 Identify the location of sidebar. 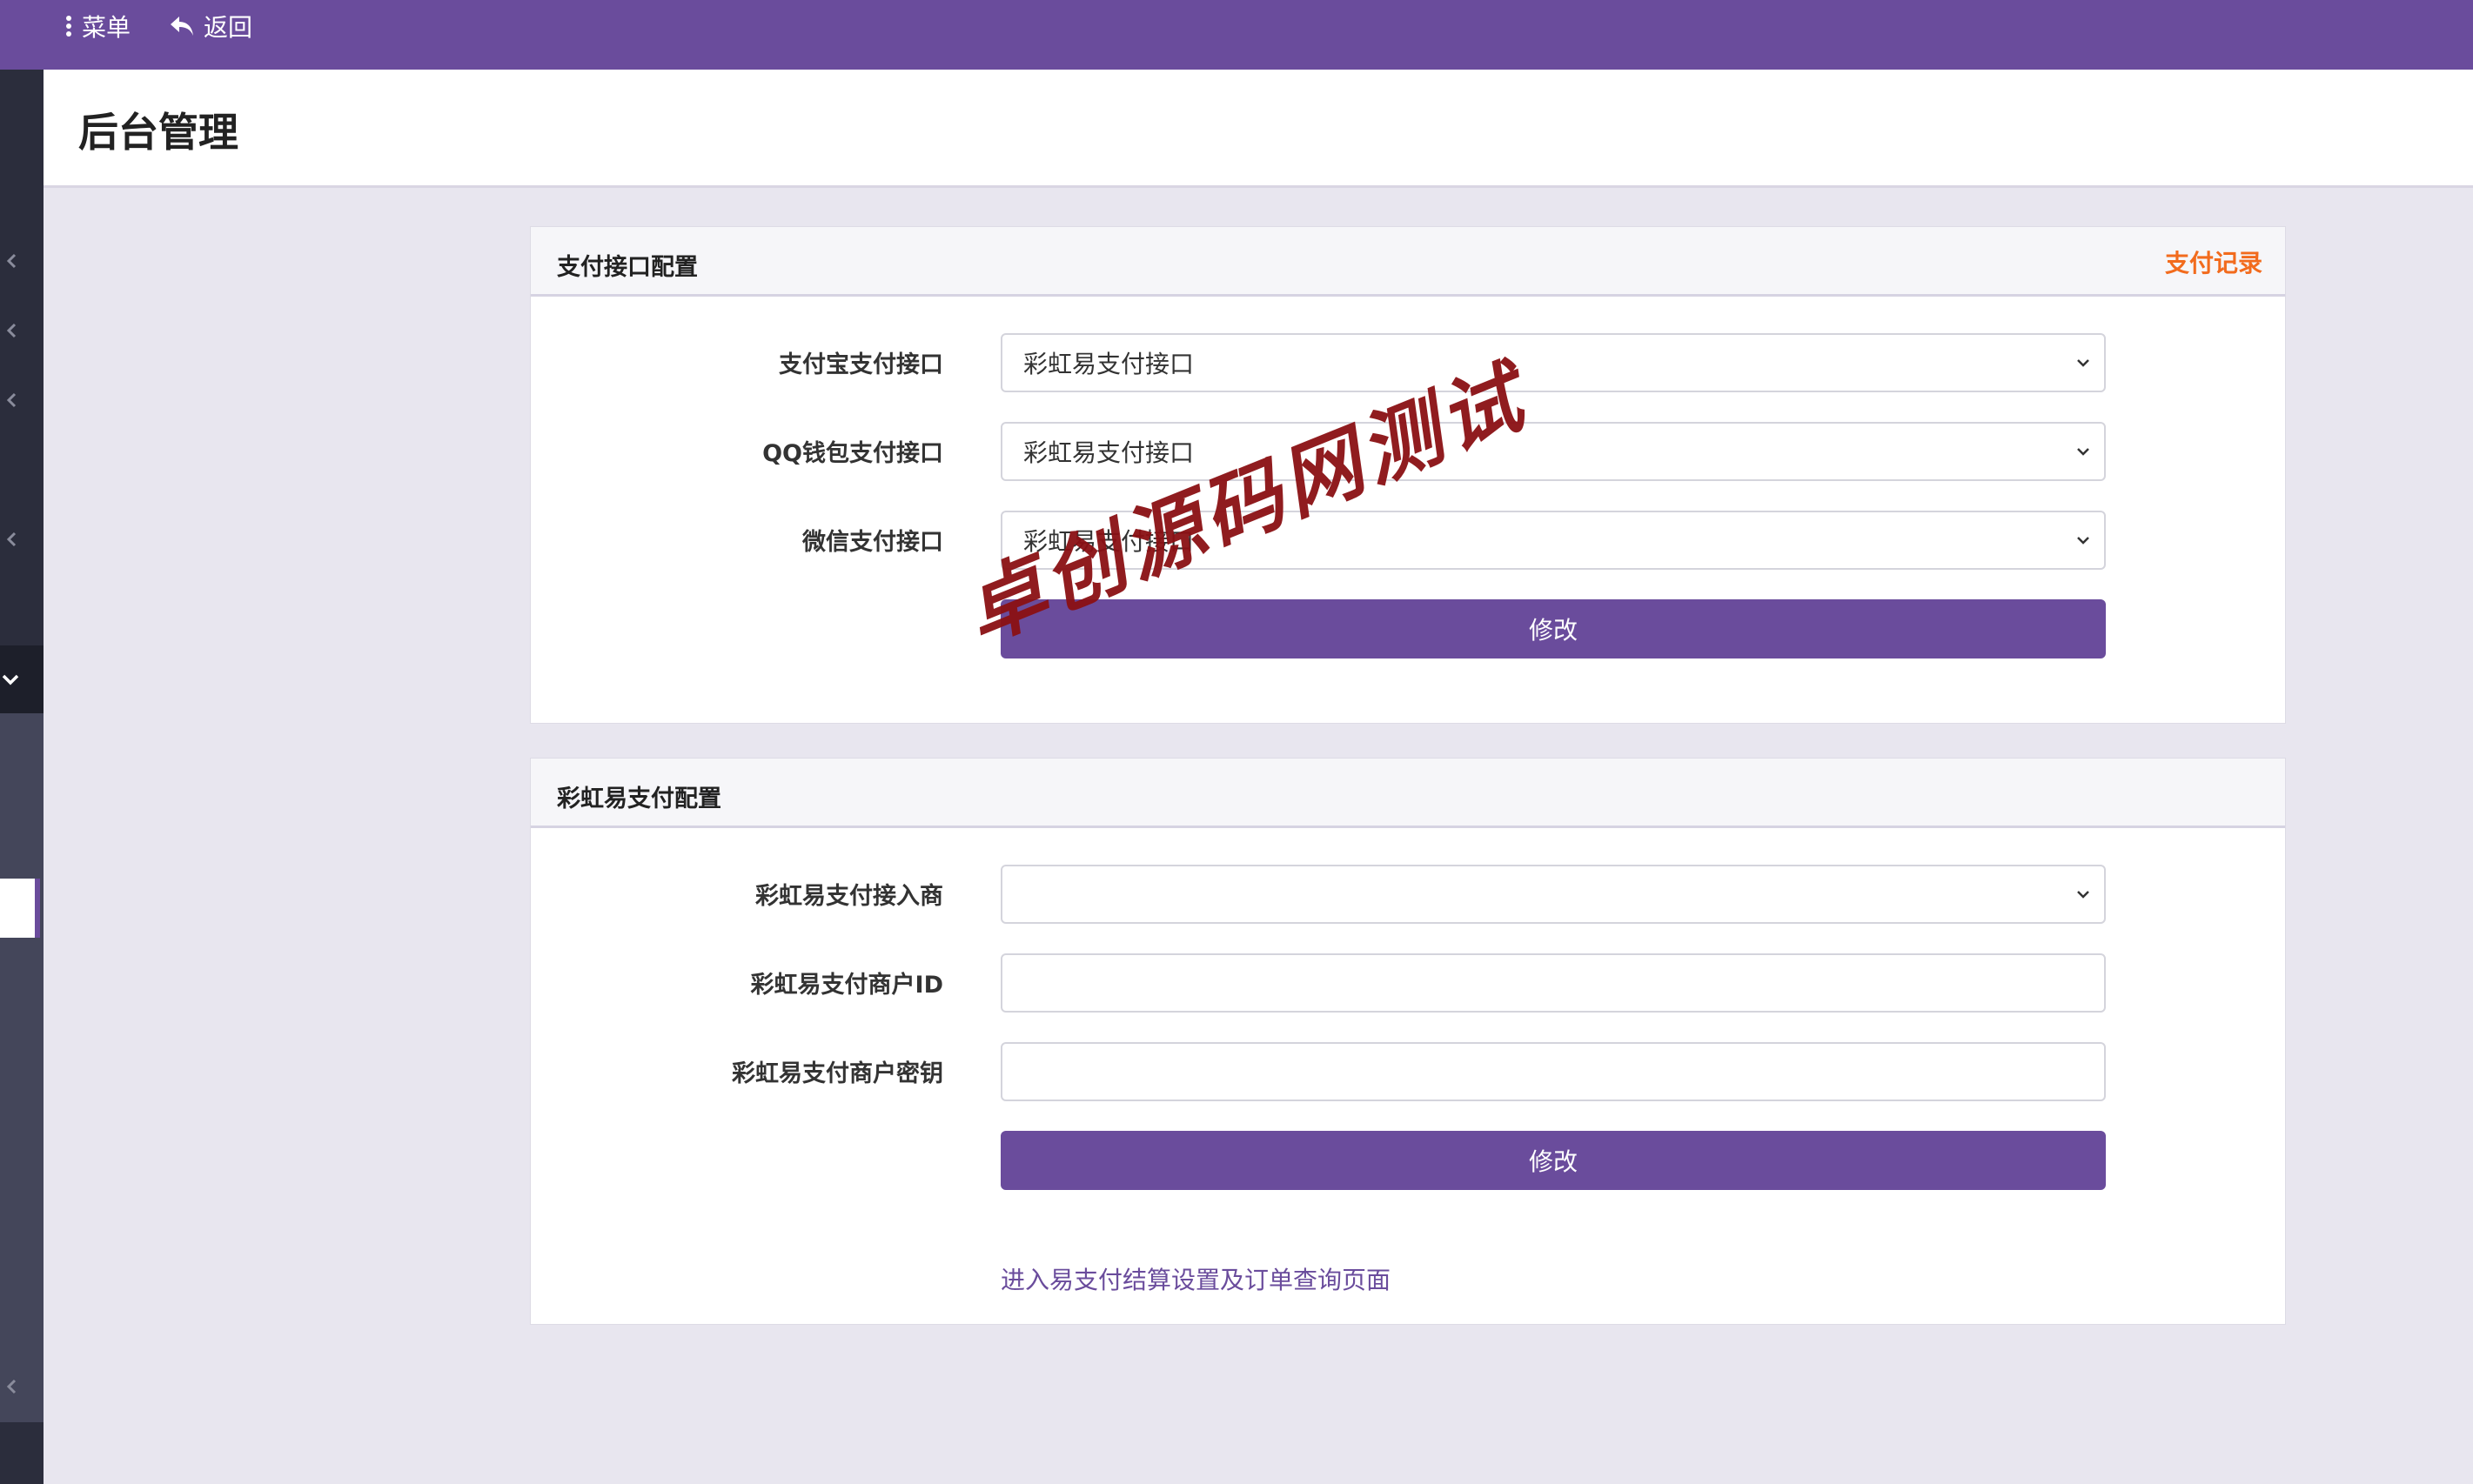
(22, 777).